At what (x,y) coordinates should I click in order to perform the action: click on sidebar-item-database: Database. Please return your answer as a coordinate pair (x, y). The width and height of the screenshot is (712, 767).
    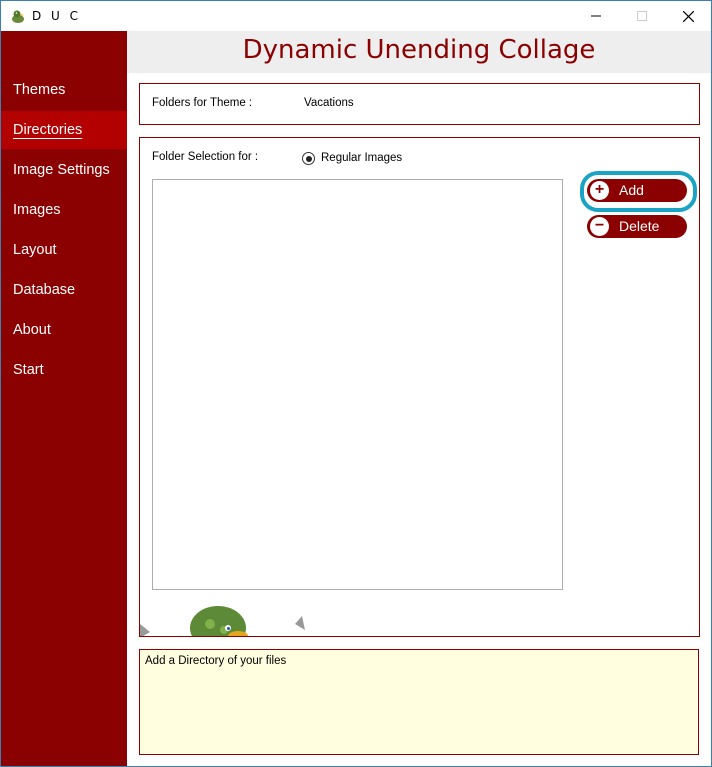
    Looking at the image, I should click on (64, 290).